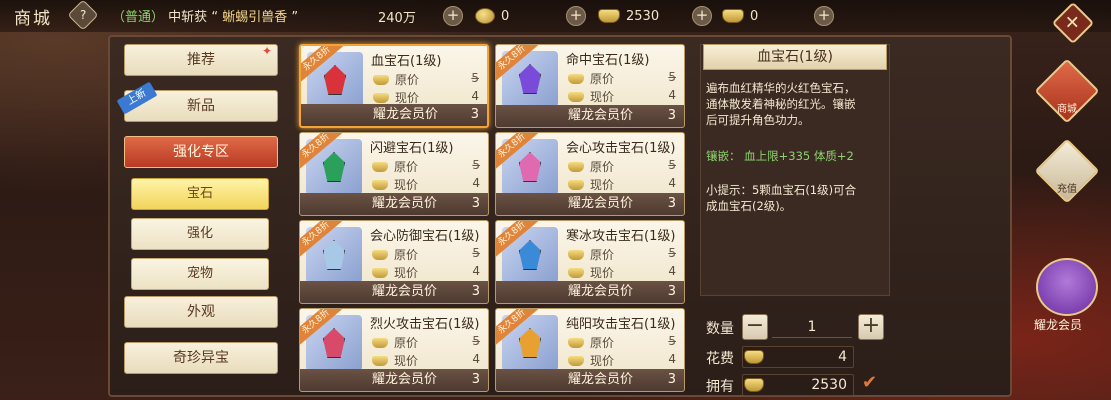 The height and width of the screenshot is (400, 1111). I want to click on add-bound-ingot-button: +, so click(824, 16).